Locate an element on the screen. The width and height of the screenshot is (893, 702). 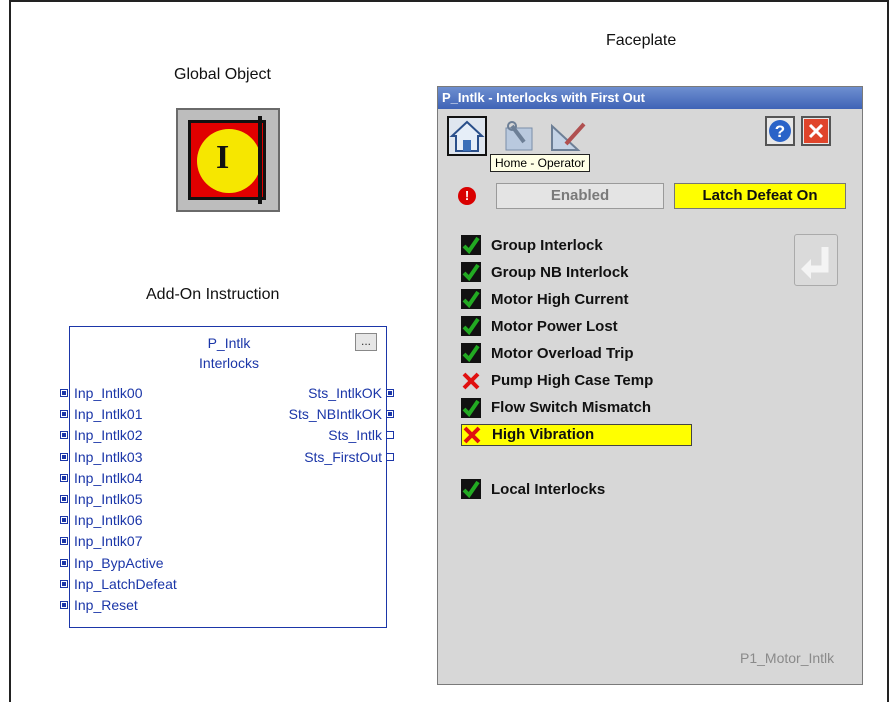
aoi-input-pin: Inp_BypActive is located at coordinates (119, 562).